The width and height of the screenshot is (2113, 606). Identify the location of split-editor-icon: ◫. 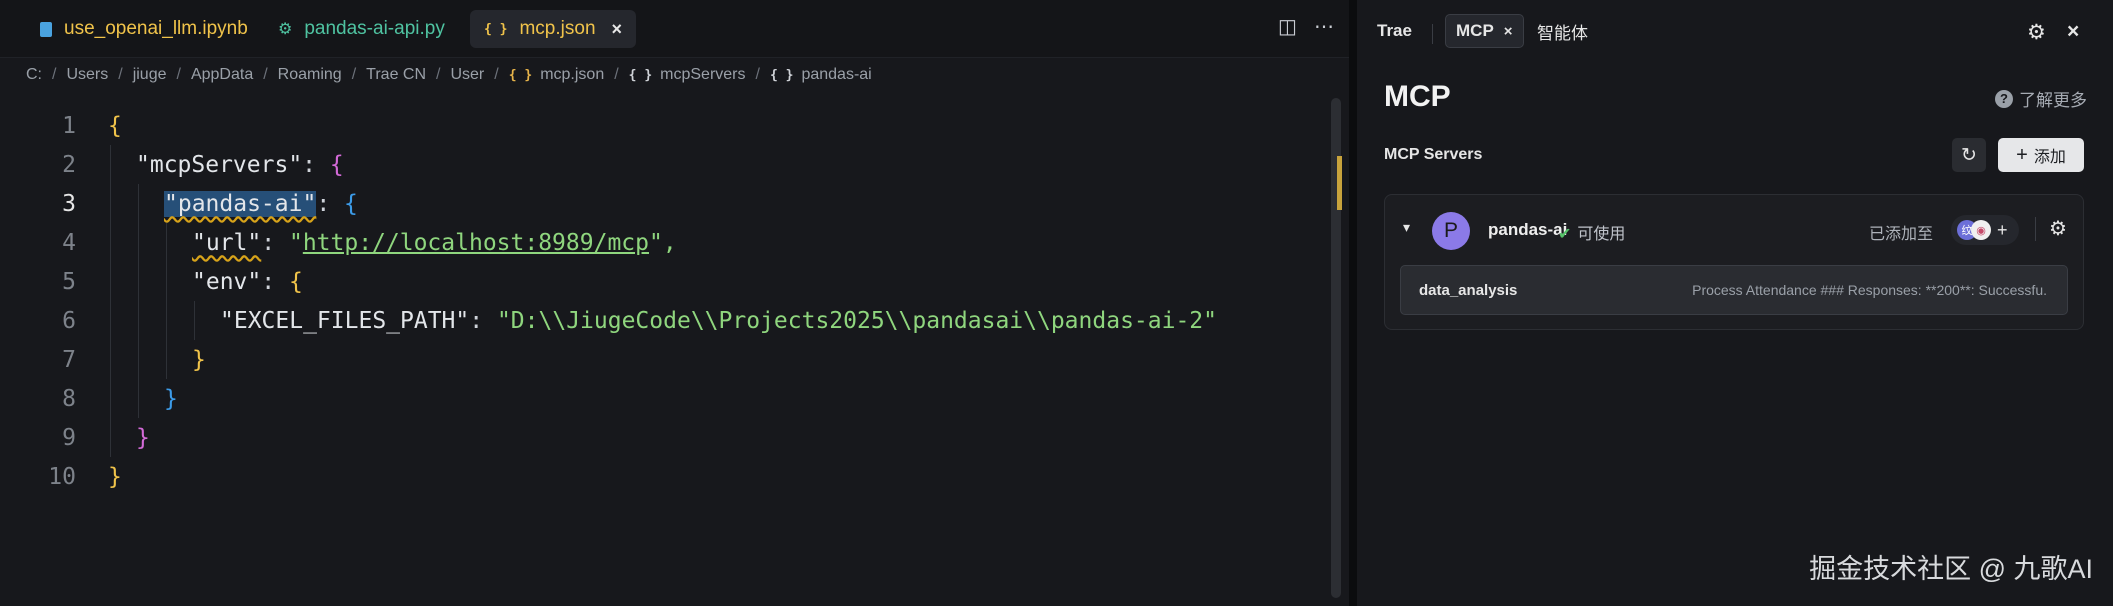
(1287, 26).